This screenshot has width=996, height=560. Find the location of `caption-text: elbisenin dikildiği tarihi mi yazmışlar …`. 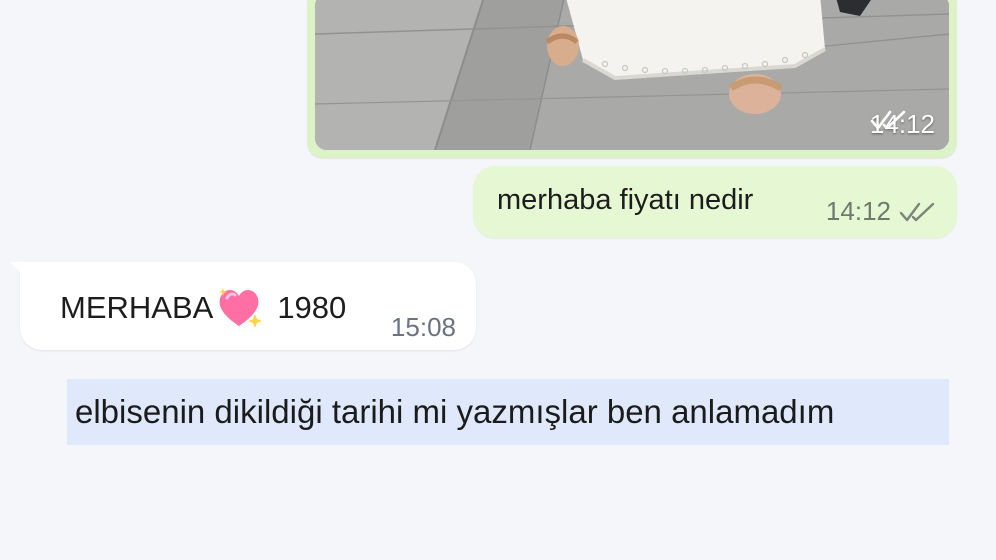

caption-text: elbisenin dikildiği tarihi mi yazmışlar … is located at coordinates (455, 411).